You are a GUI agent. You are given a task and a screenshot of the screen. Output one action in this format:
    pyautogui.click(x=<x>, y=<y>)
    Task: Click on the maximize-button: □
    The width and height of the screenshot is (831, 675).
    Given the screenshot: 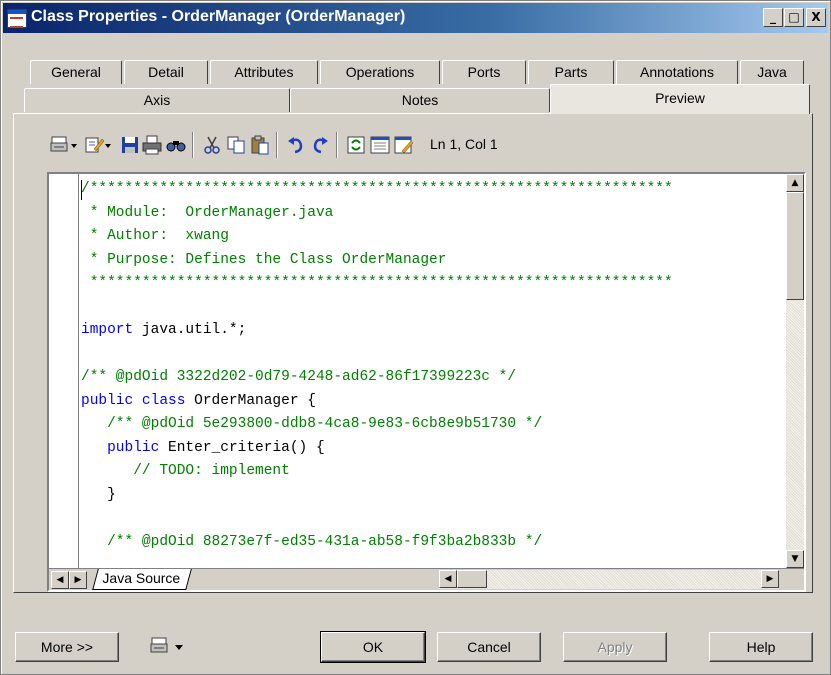 What is the action you would take?
    pyautogui.click(x=794, y=17)
    